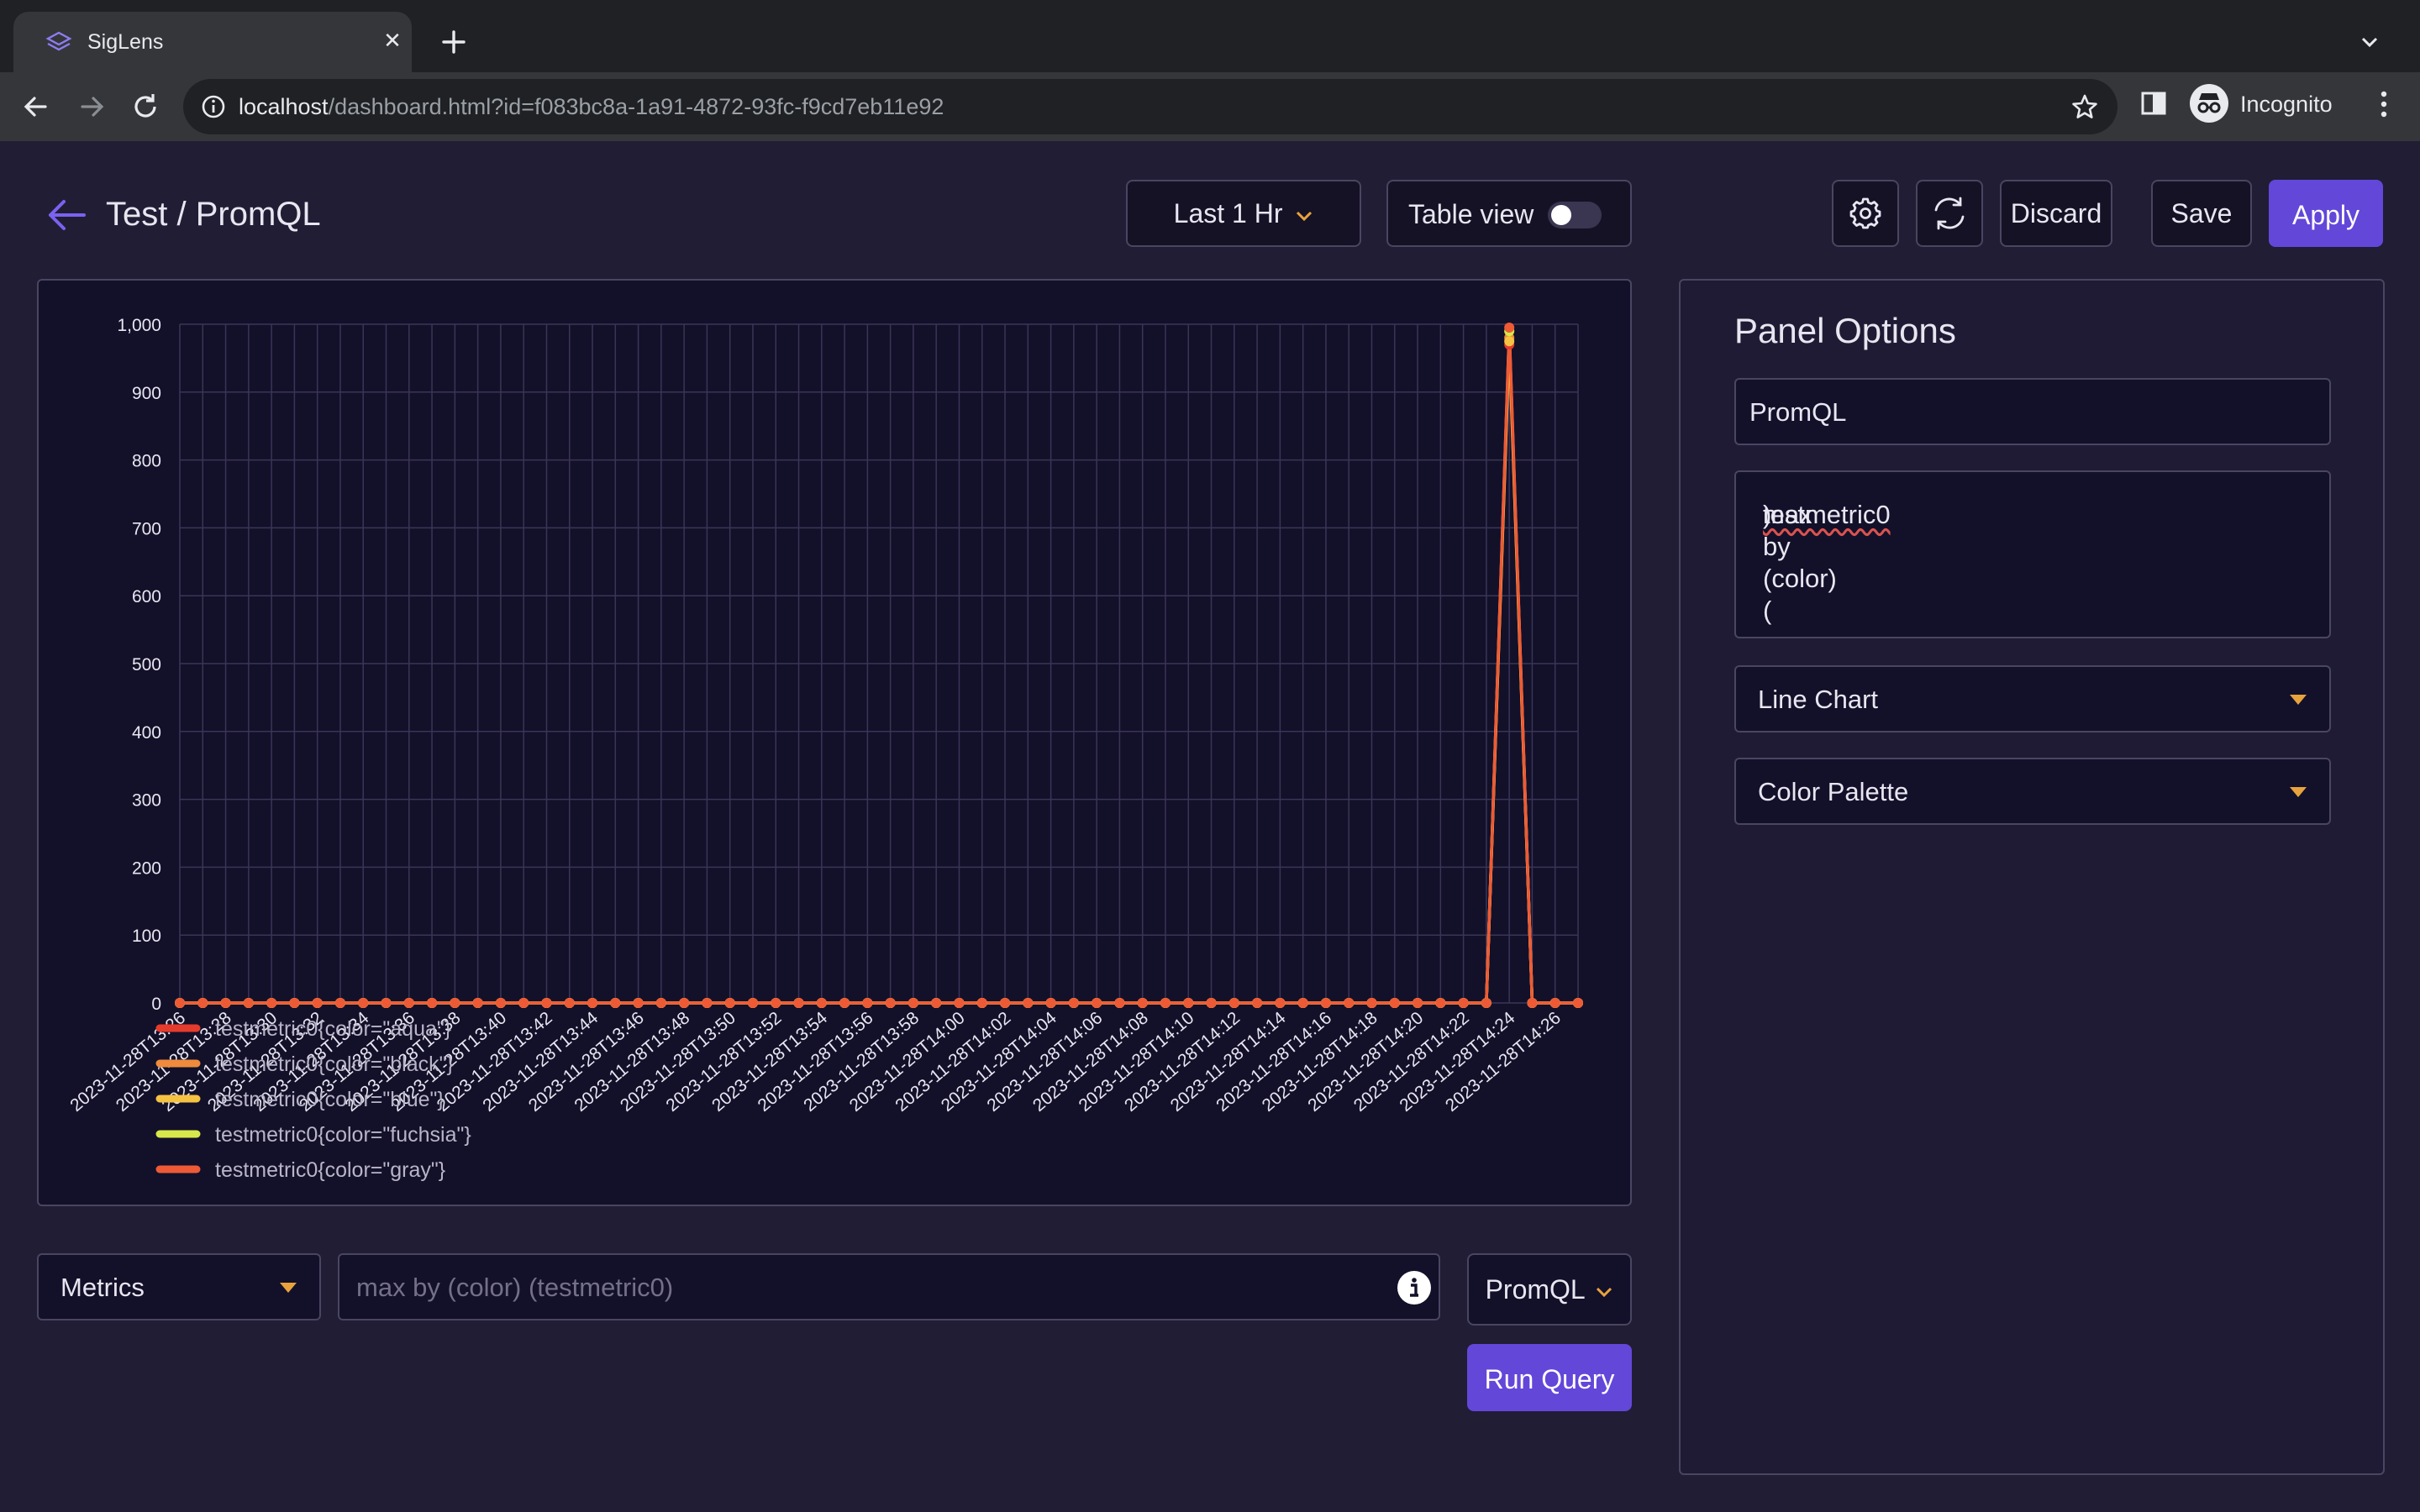 The width and height of the screenshot is (2420, 1512). I want to click on y-tick-label: 900, so click(146, 393).